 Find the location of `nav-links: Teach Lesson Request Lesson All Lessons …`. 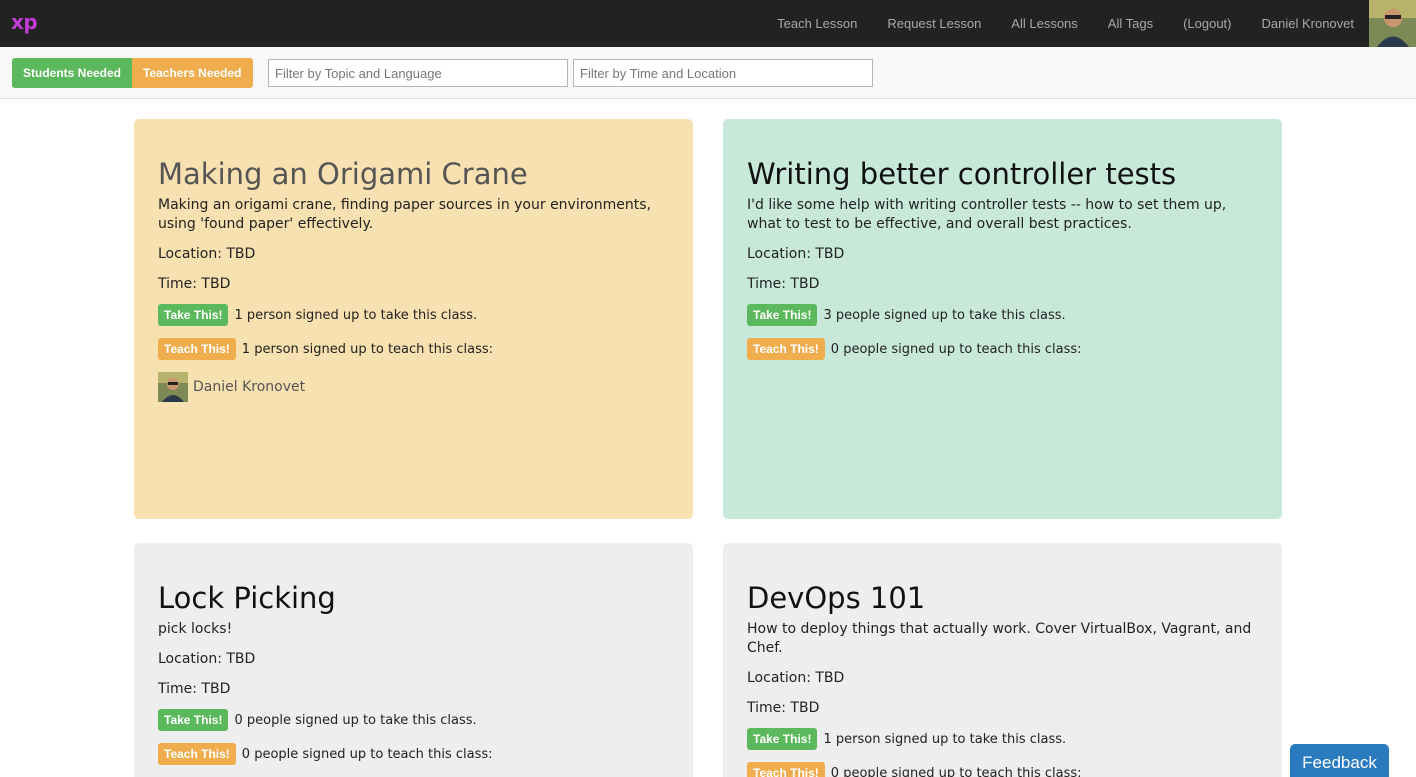

nav-links: Teach Lesson Request Lesson All Lessons … is located at coordinates (1050, 23).